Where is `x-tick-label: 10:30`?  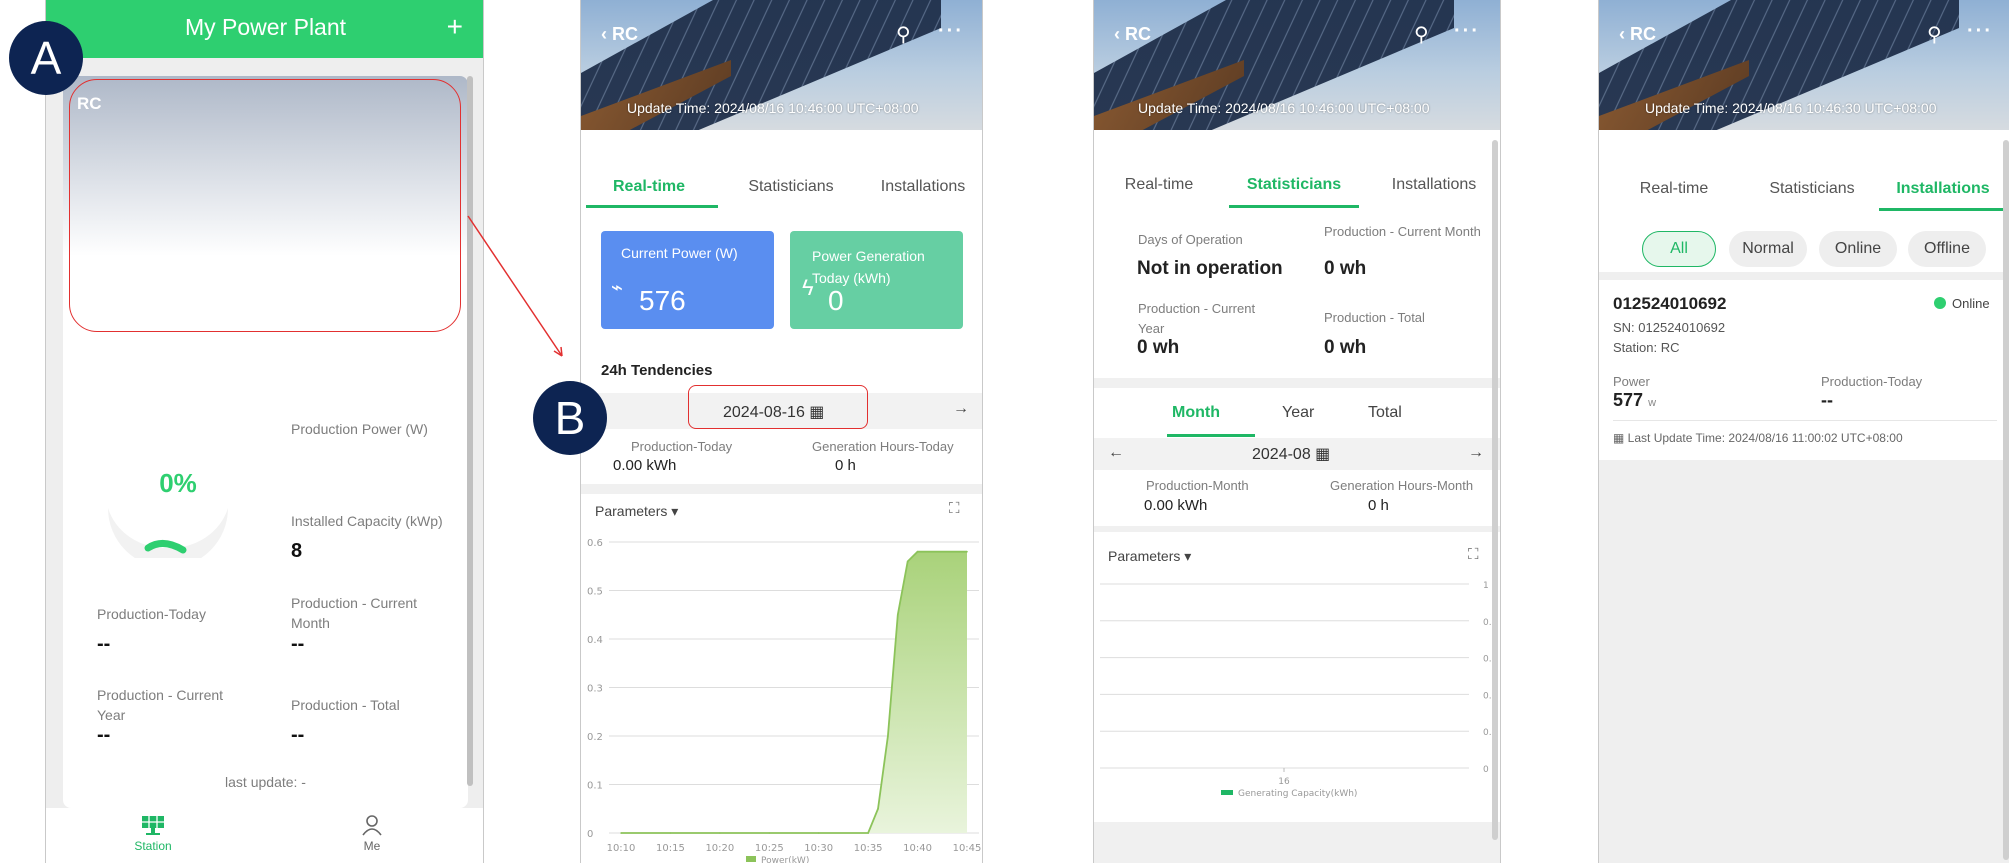 x-tick-label: 10:30 is located at coordinates (818, 848).